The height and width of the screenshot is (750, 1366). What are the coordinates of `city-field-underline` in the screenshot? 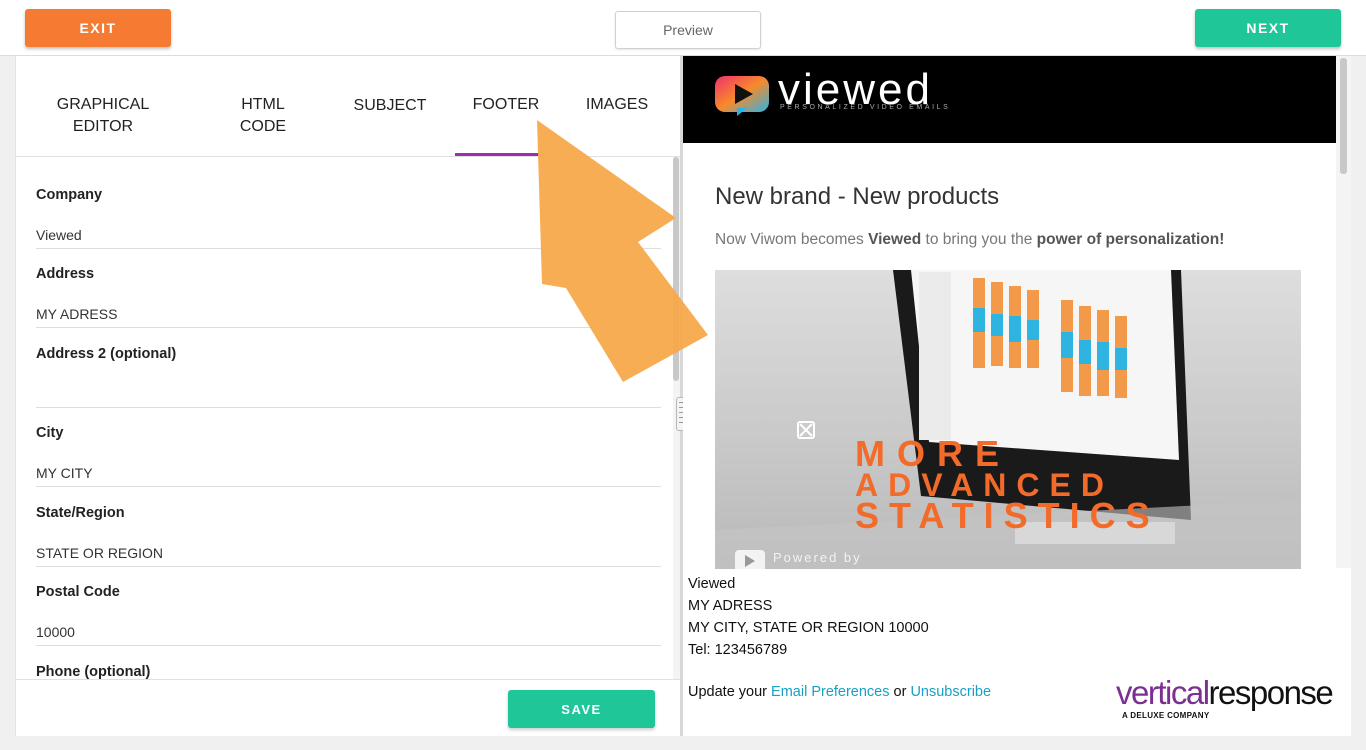 It's located at (348, 486).